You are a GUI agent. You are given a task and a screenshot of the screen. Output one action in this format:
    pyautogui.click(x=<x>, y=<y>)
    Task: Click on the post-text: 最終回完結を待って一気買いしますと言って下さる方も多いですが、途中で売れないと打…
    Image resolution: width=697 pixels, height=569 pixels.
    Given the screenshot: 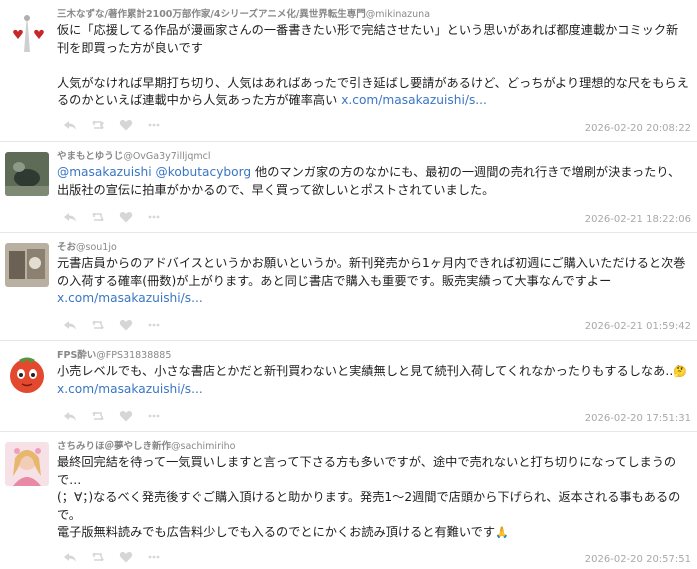 What is the action you would take?
    pyautogui.click(x=373, y=498)
    